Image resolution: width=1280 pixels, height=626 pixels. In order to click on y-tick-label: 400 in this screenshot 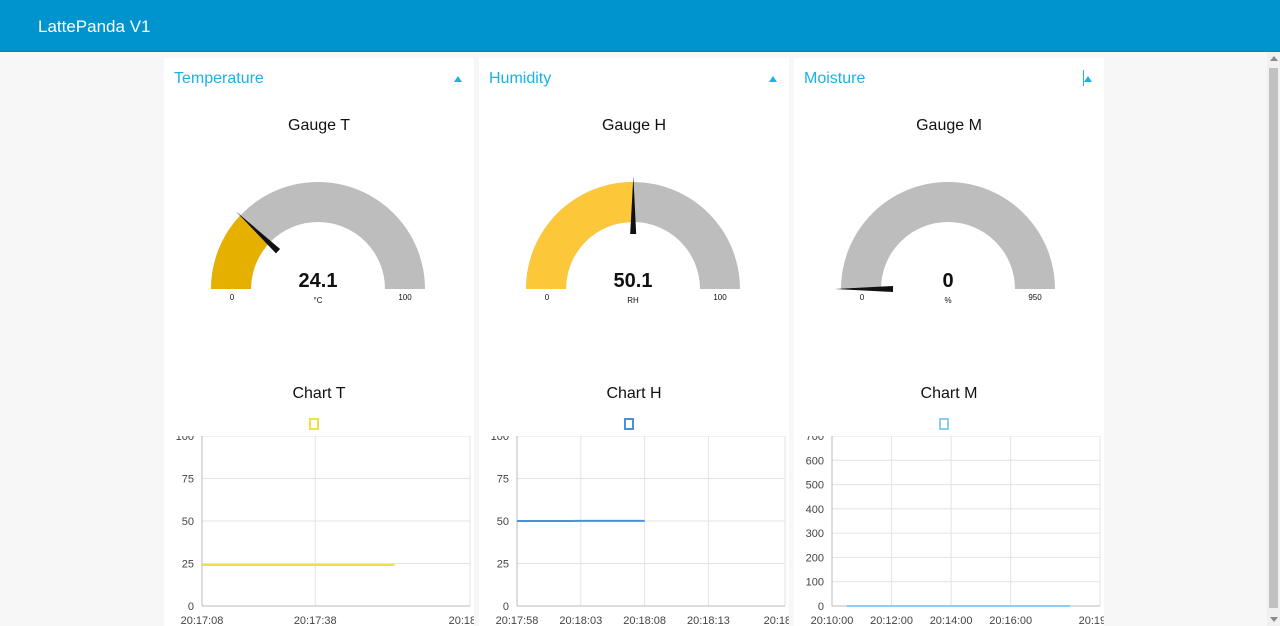, I will do `click(815, 510)`.